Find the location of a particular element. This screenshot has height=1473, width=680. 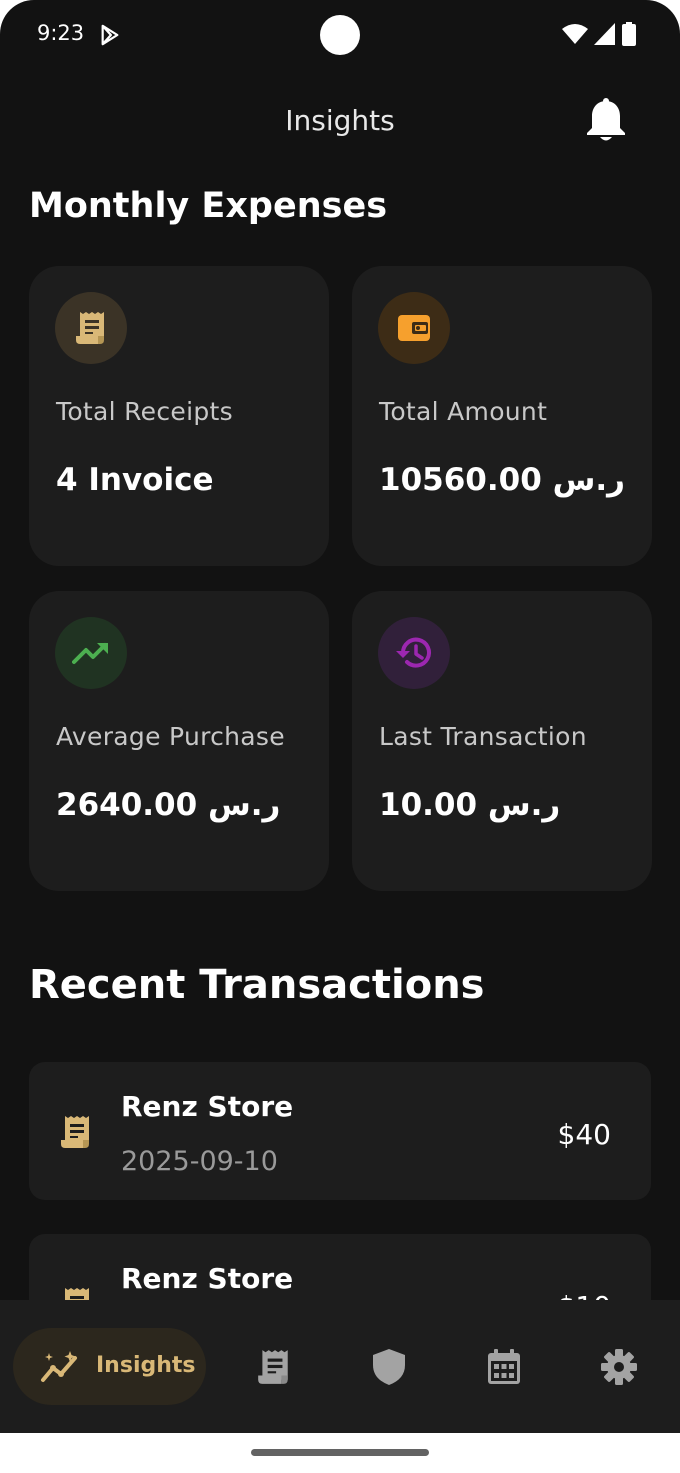

status-time: 9:23 is located at coordinates (61, 33).